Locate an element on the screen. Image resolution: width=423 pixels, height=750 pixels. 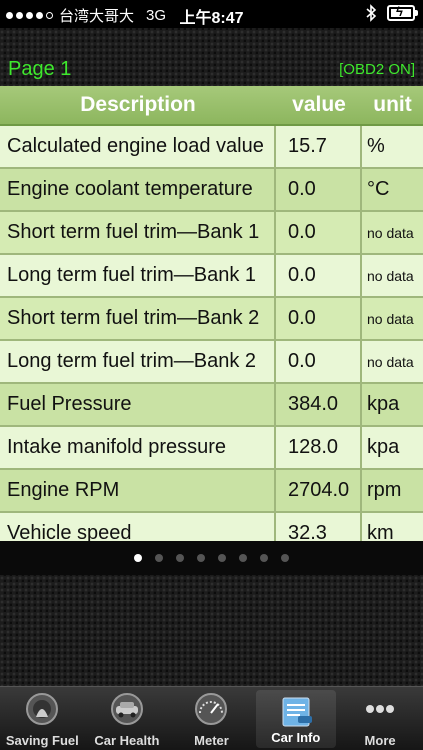
column-header-value: value is located at coordinates (319, 104).